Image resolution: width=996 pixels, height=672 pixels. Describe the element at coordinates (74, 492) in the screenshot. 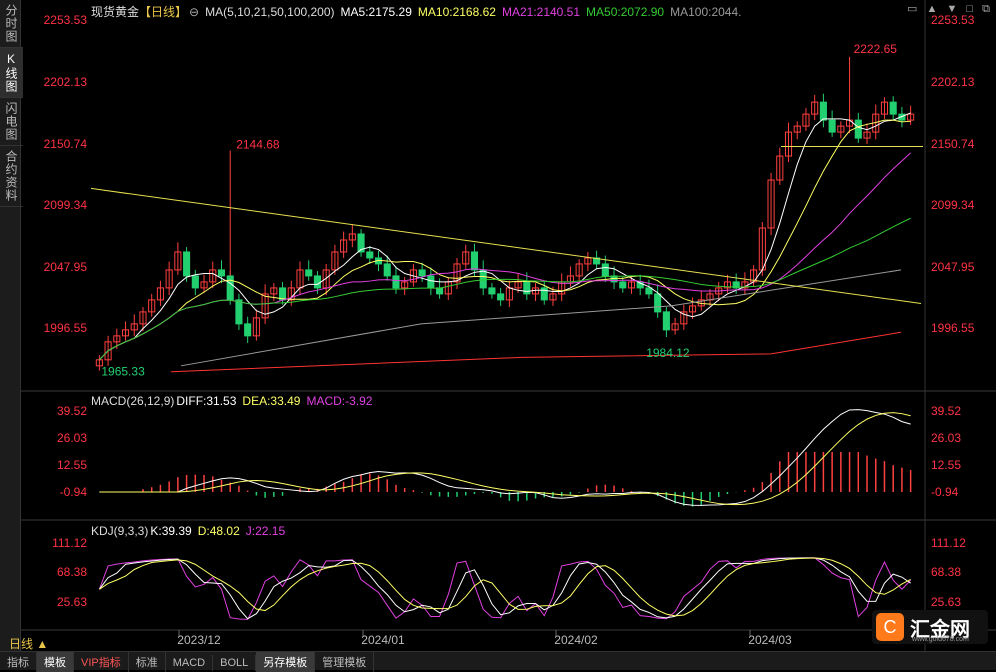

I see `macd-axis-left-label: -0.94` at that location.